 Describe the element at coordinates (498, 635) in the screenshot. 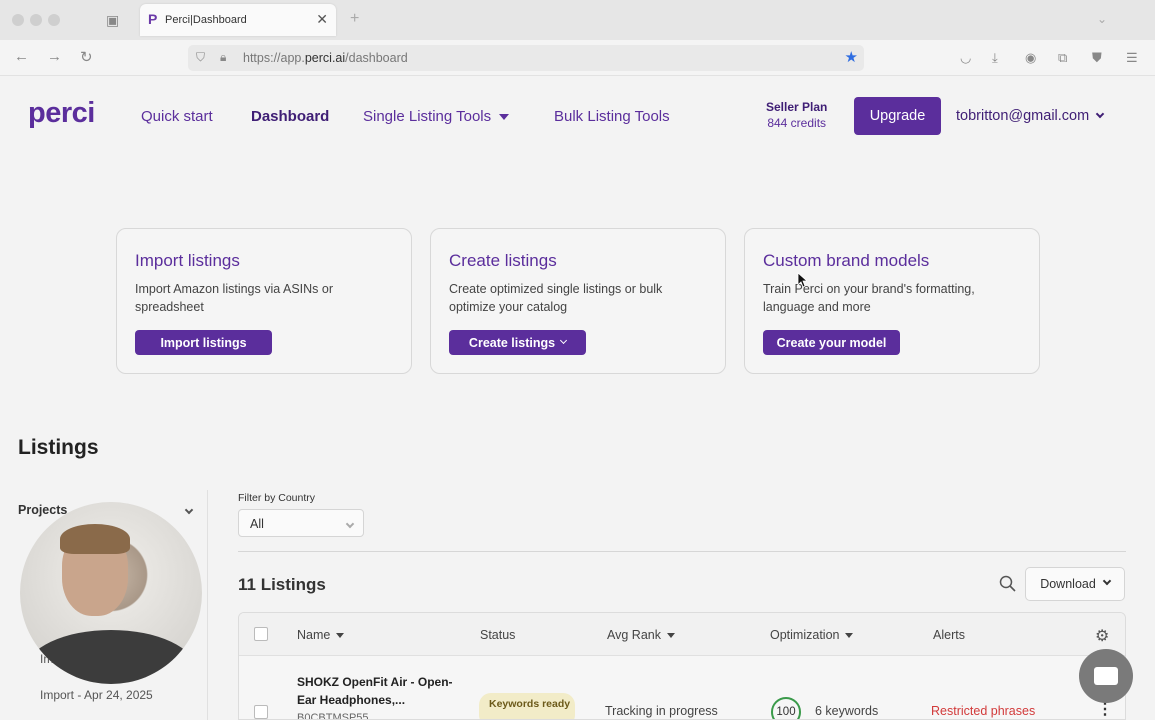

I see `column-status: Status` at that location.